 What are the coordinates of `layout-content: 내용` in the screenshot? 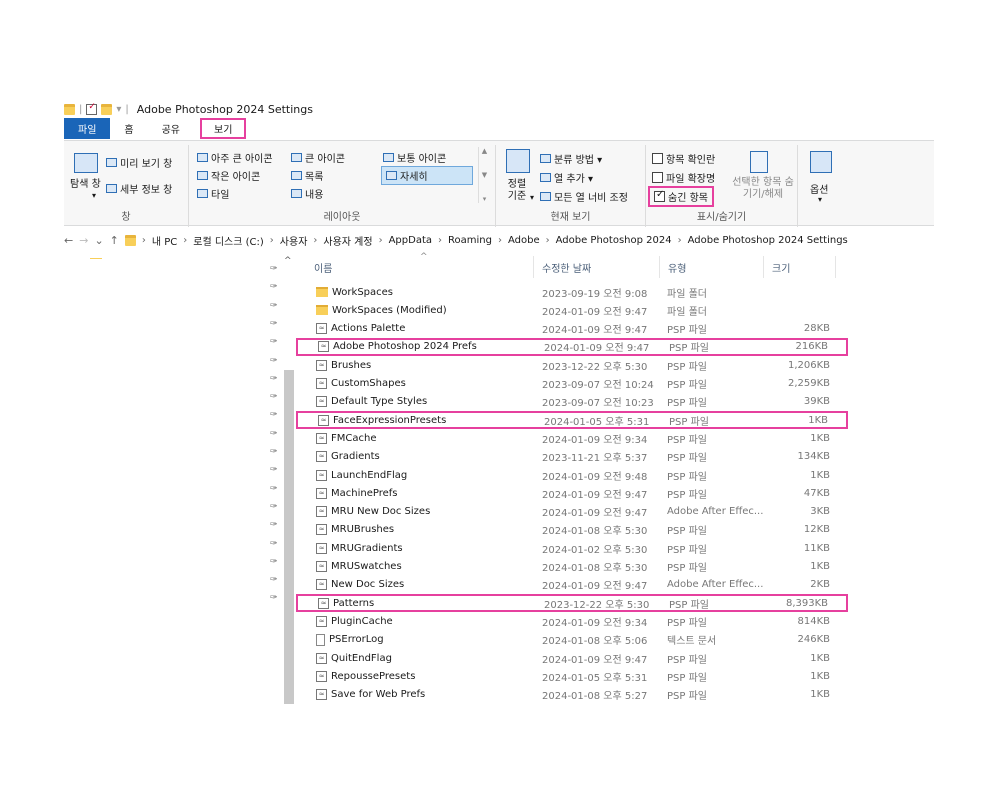 It's located at (307, 193).